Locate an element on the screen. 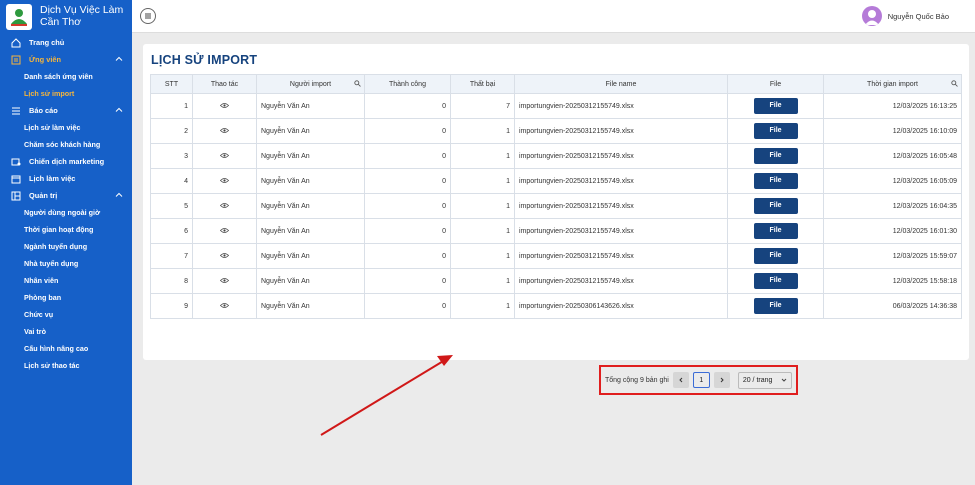 The height and width of the screenshot is (485, 975). page-size-select: 20 / trang is located at coordinates (764, 380).